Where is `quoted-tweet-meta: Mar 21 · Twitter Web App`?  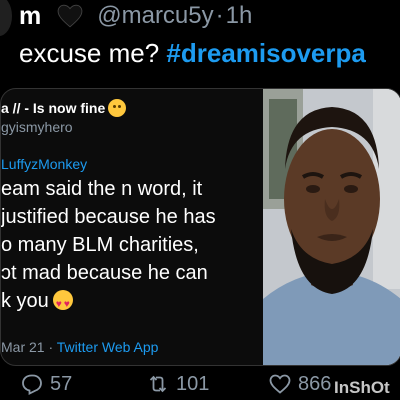
quoted-tweet-meta: Mar 21 · Twitter Web App is located at coordinates (79, 347).